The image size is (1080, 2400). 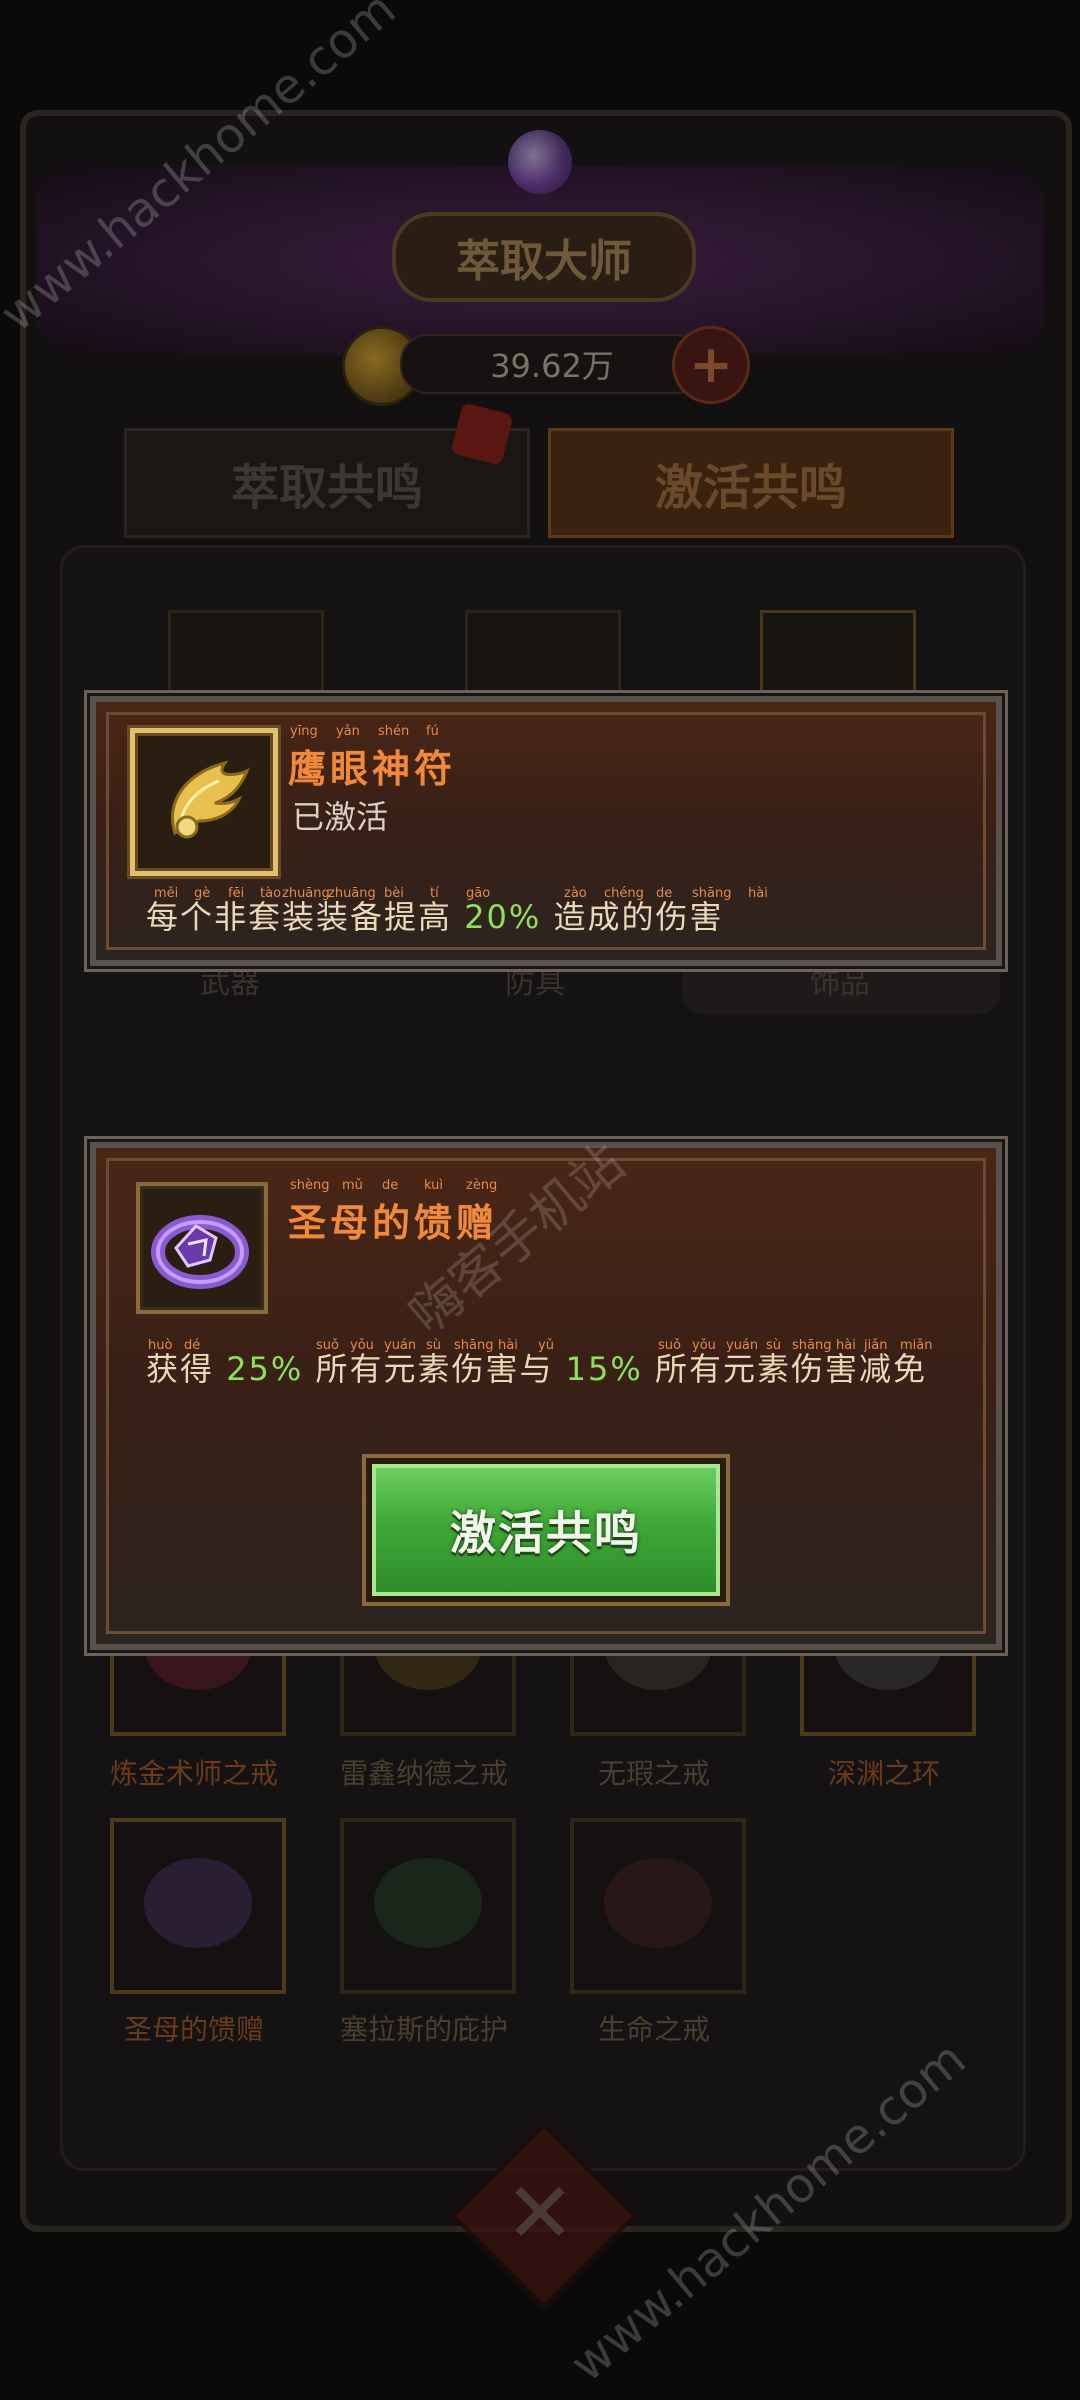 What do you see at coordinates (883, 1773) in the screenshot?
I see `grid-label: 深渊之环` at bounding box center [883, 1773].